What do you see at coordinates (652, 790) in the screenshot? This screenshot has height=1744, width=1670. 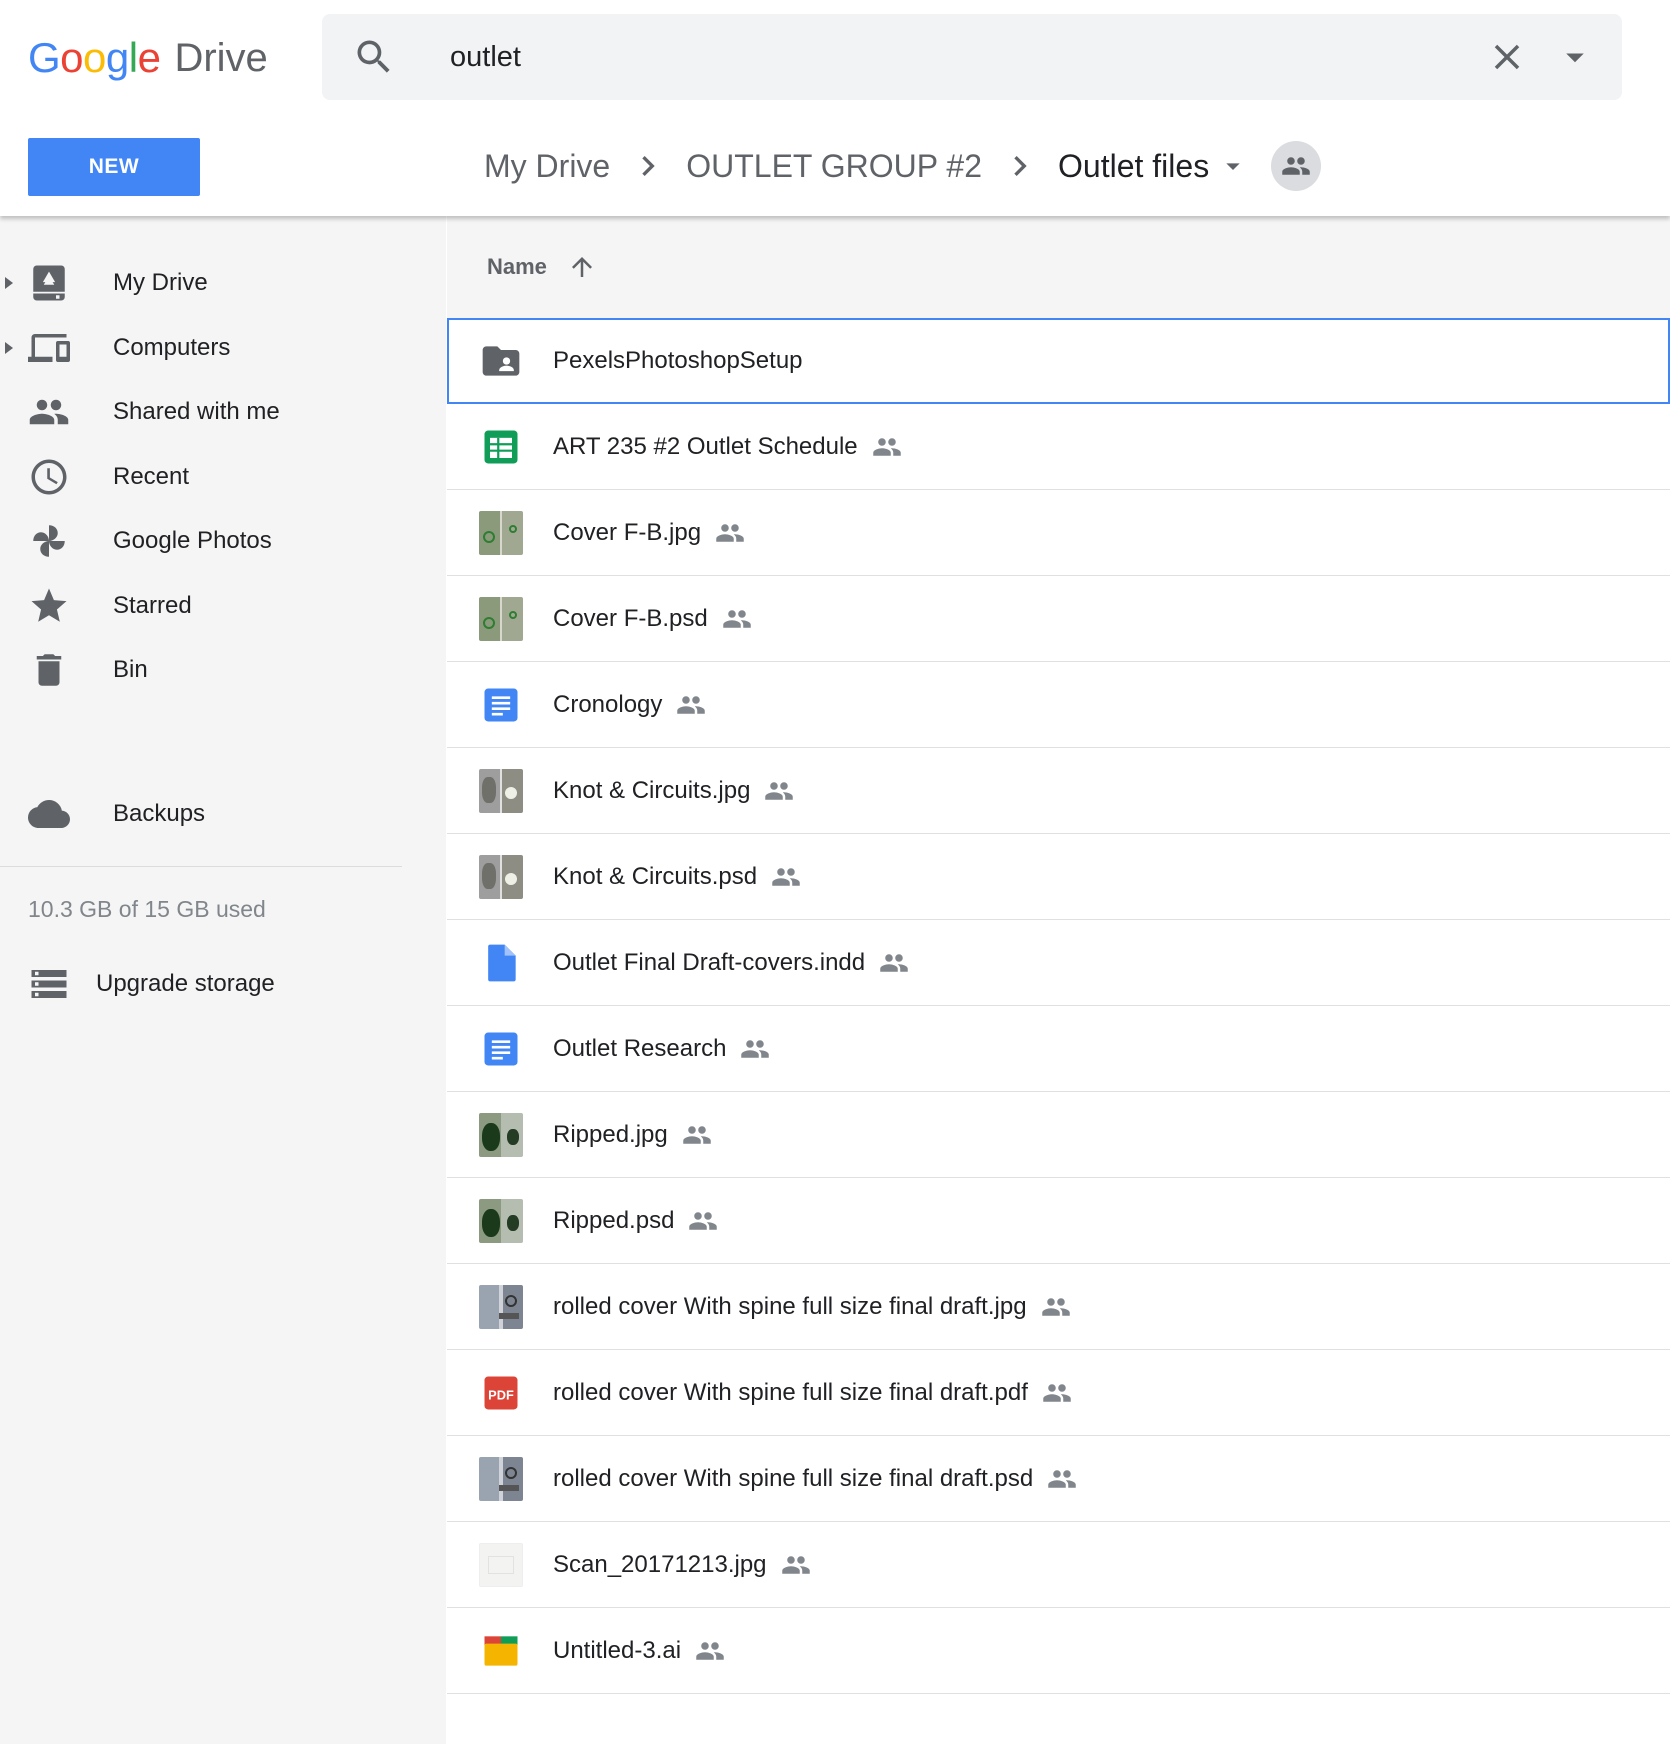 I see `file-name: Knot & Circuits.jpg` at bounding box center [652, 790].